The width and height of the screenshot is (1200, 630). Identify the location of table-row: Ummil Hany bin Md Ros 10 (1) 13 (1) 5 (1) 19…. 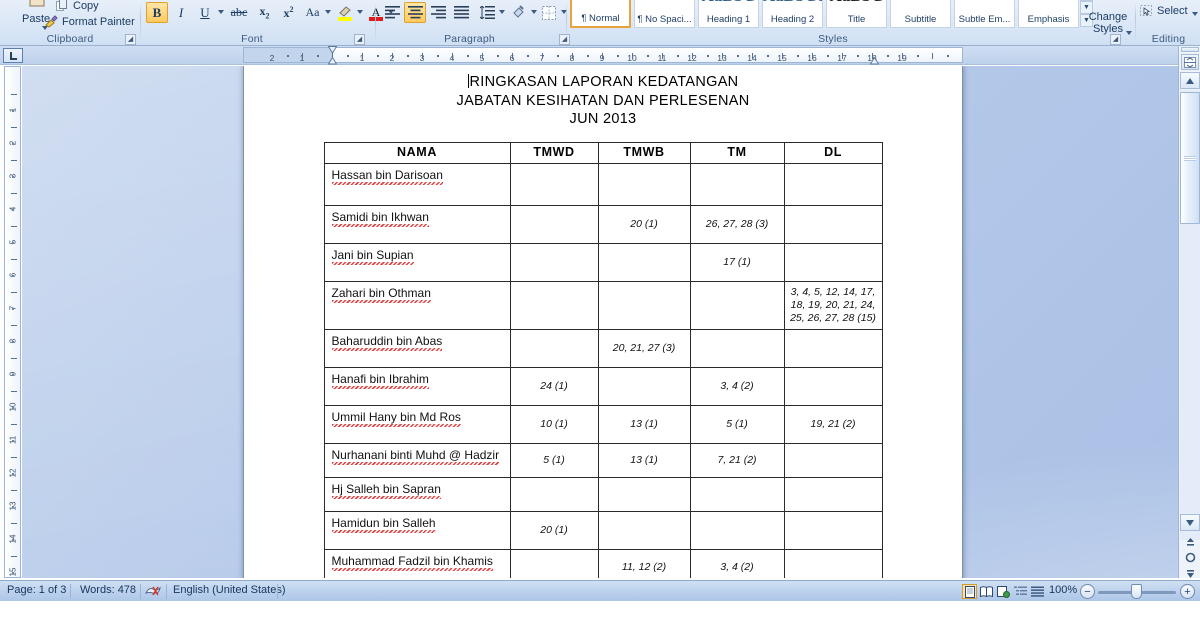
(603, 424).